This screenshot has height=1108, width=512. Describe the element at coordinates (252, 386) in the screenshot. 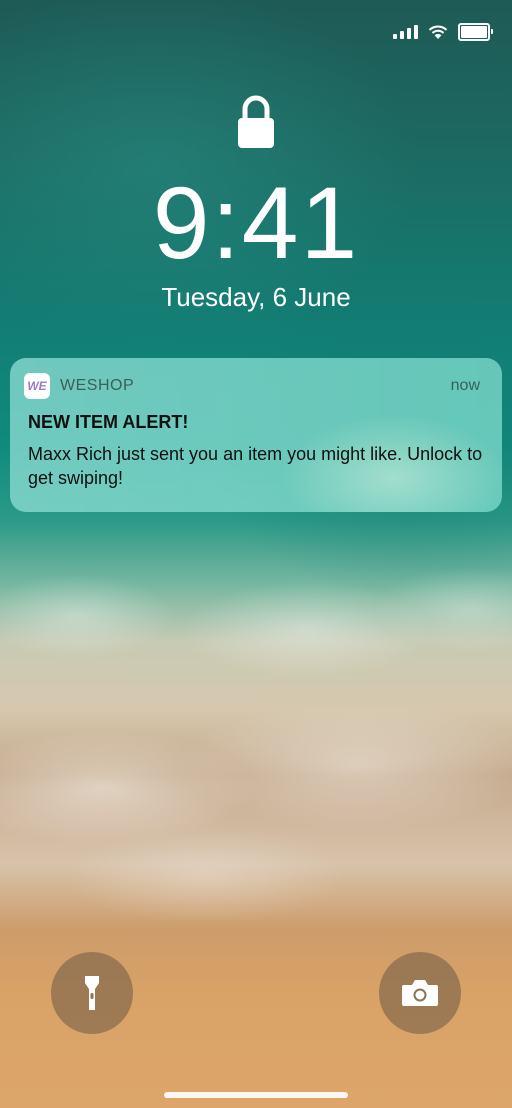

I see `notification-header: WE WESHOP now` at that location.